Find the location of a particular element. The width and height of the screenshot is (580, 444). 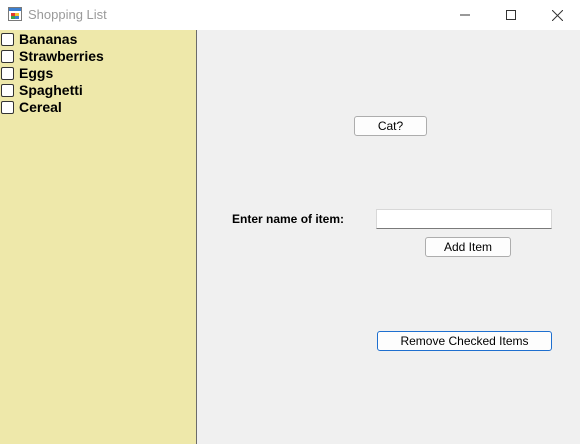

minimize-button is located at coordinates (465, 15).